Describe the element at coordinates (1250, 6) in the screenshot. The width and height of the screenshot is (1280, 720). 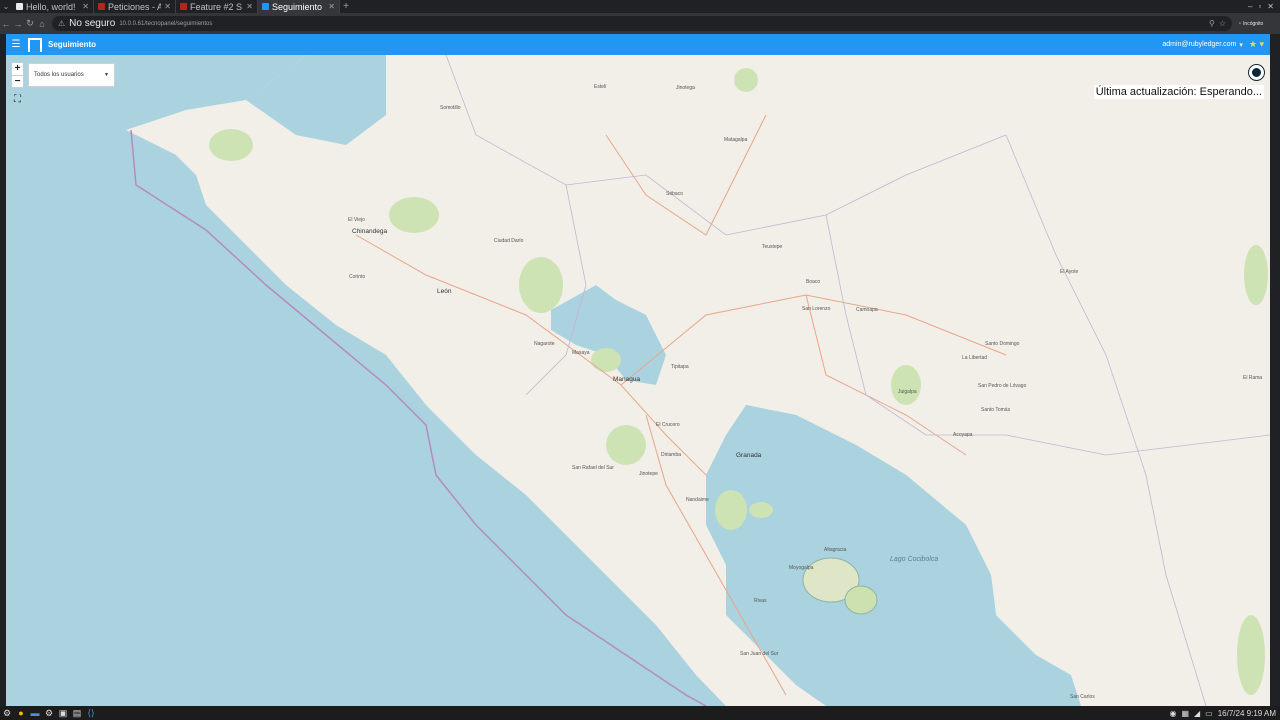
I see `minimize-icon: –` at that location.